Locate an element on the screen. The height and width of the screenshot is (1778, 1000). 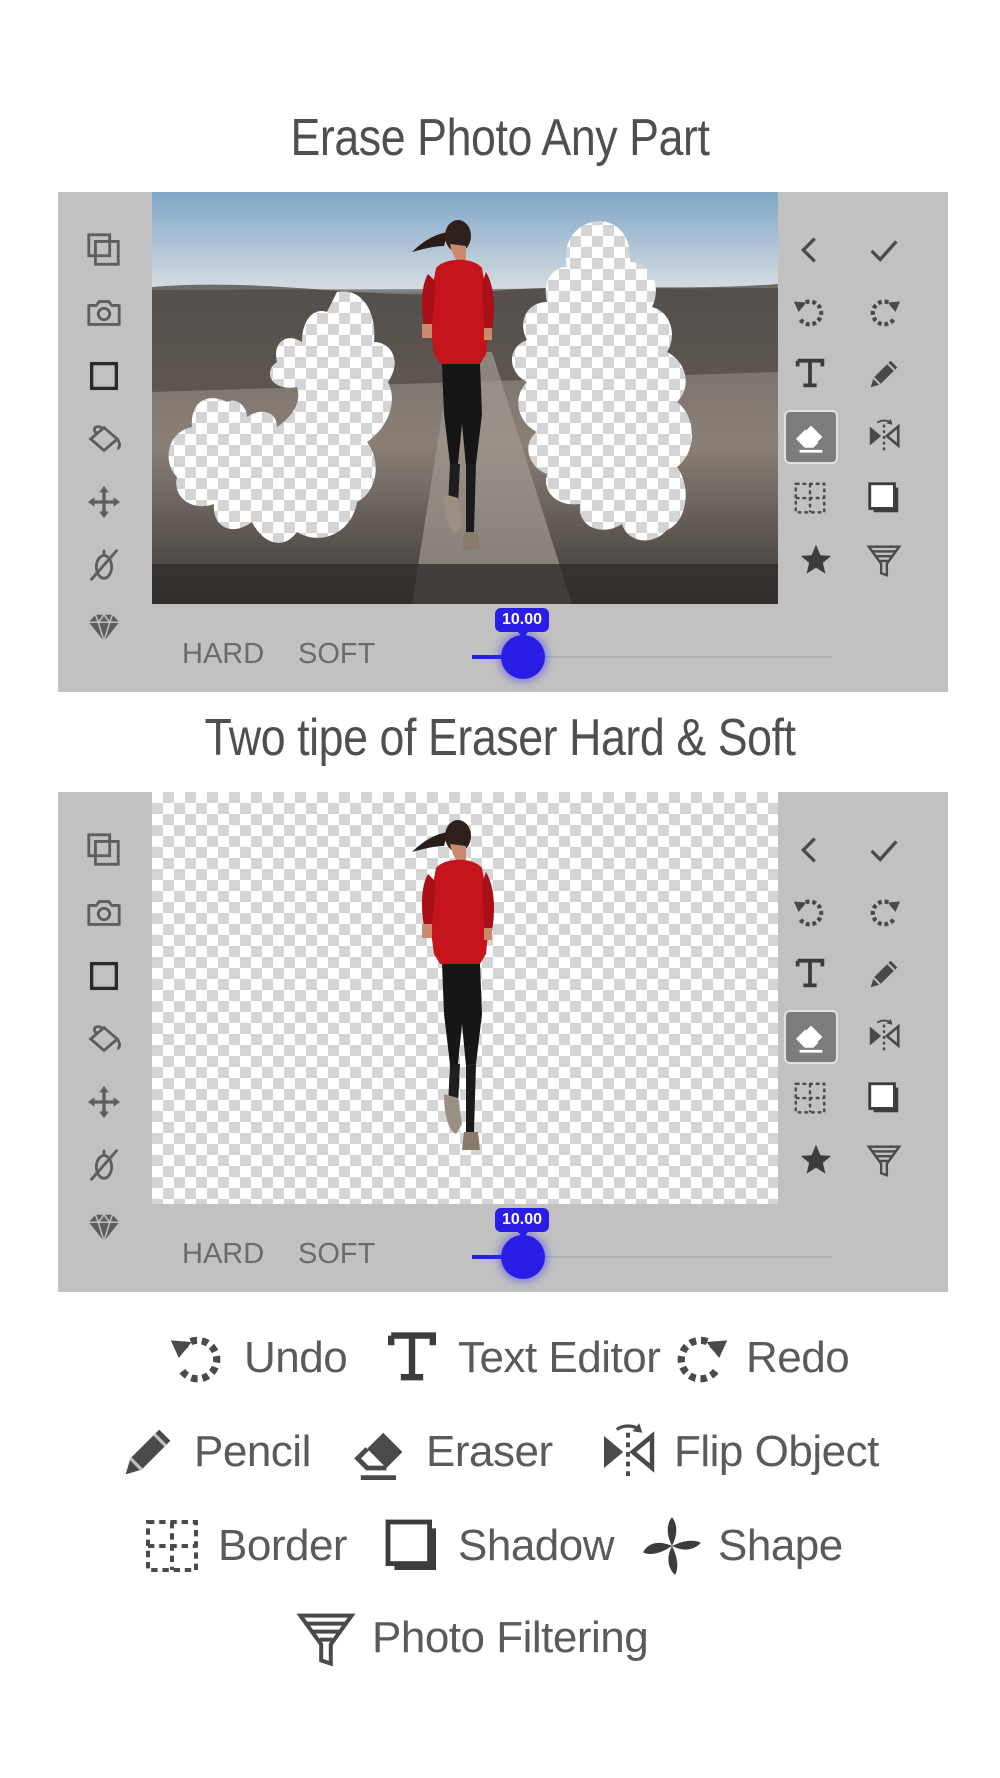
photo-scene is located at coordinates (465, 398).